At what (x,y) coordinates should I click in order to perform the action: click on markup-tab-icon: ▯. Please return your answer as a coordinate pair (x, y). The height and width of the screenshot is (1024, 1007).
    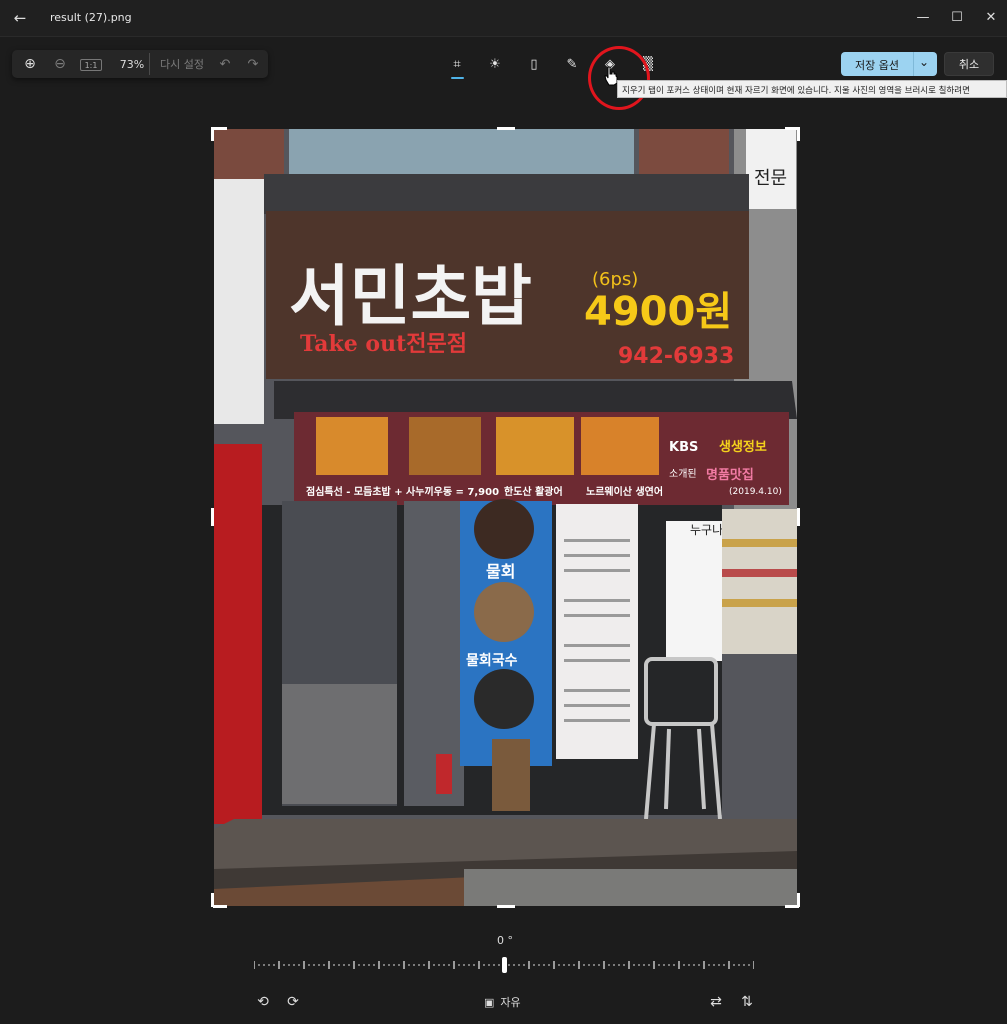
    Looking at the image, I should click on (534, 64).